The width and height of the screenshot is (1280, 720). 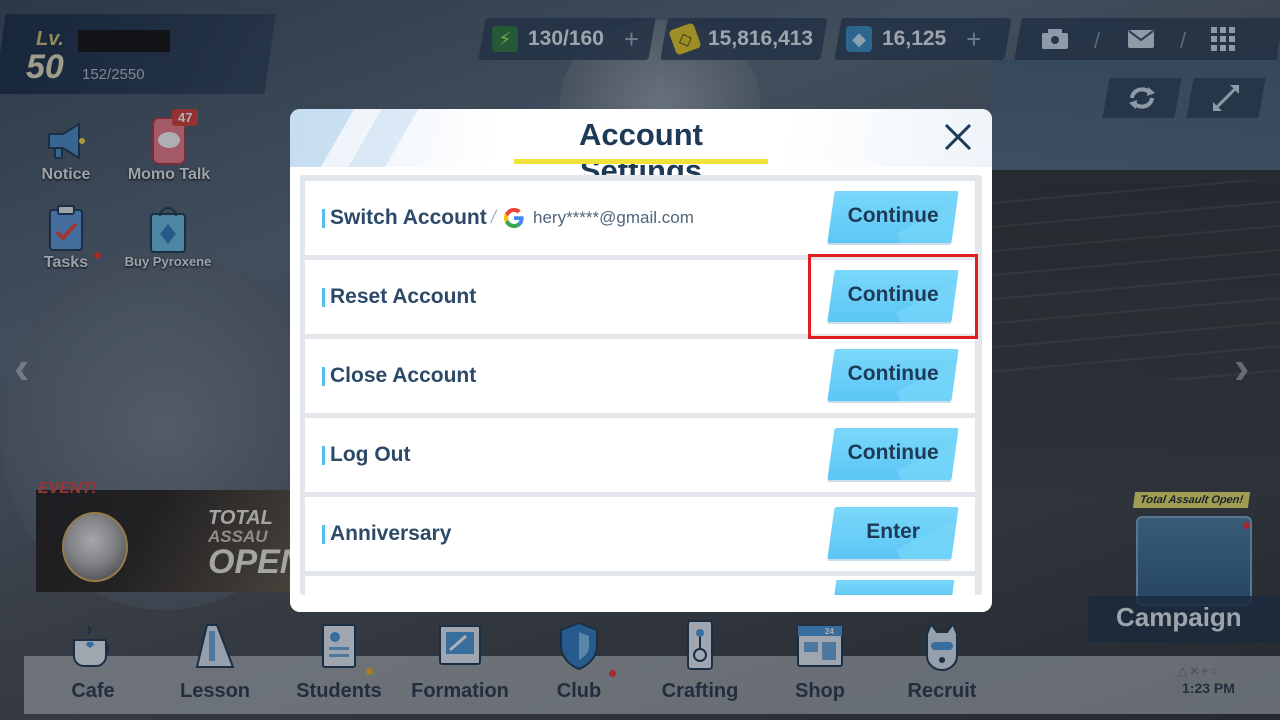 What do you see at coordinates (893, 454) in the screenshot?
I see `log-out-continue-button: Continue` at bounding box center [893, 454].